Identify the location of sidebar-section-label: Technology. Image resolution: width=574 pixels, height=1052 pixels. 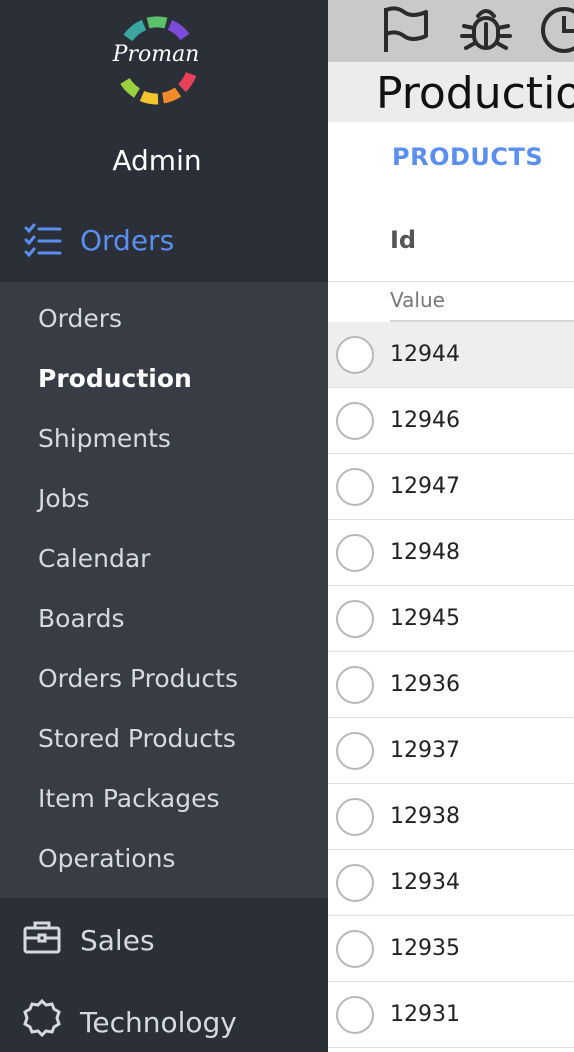
(158, 1022).